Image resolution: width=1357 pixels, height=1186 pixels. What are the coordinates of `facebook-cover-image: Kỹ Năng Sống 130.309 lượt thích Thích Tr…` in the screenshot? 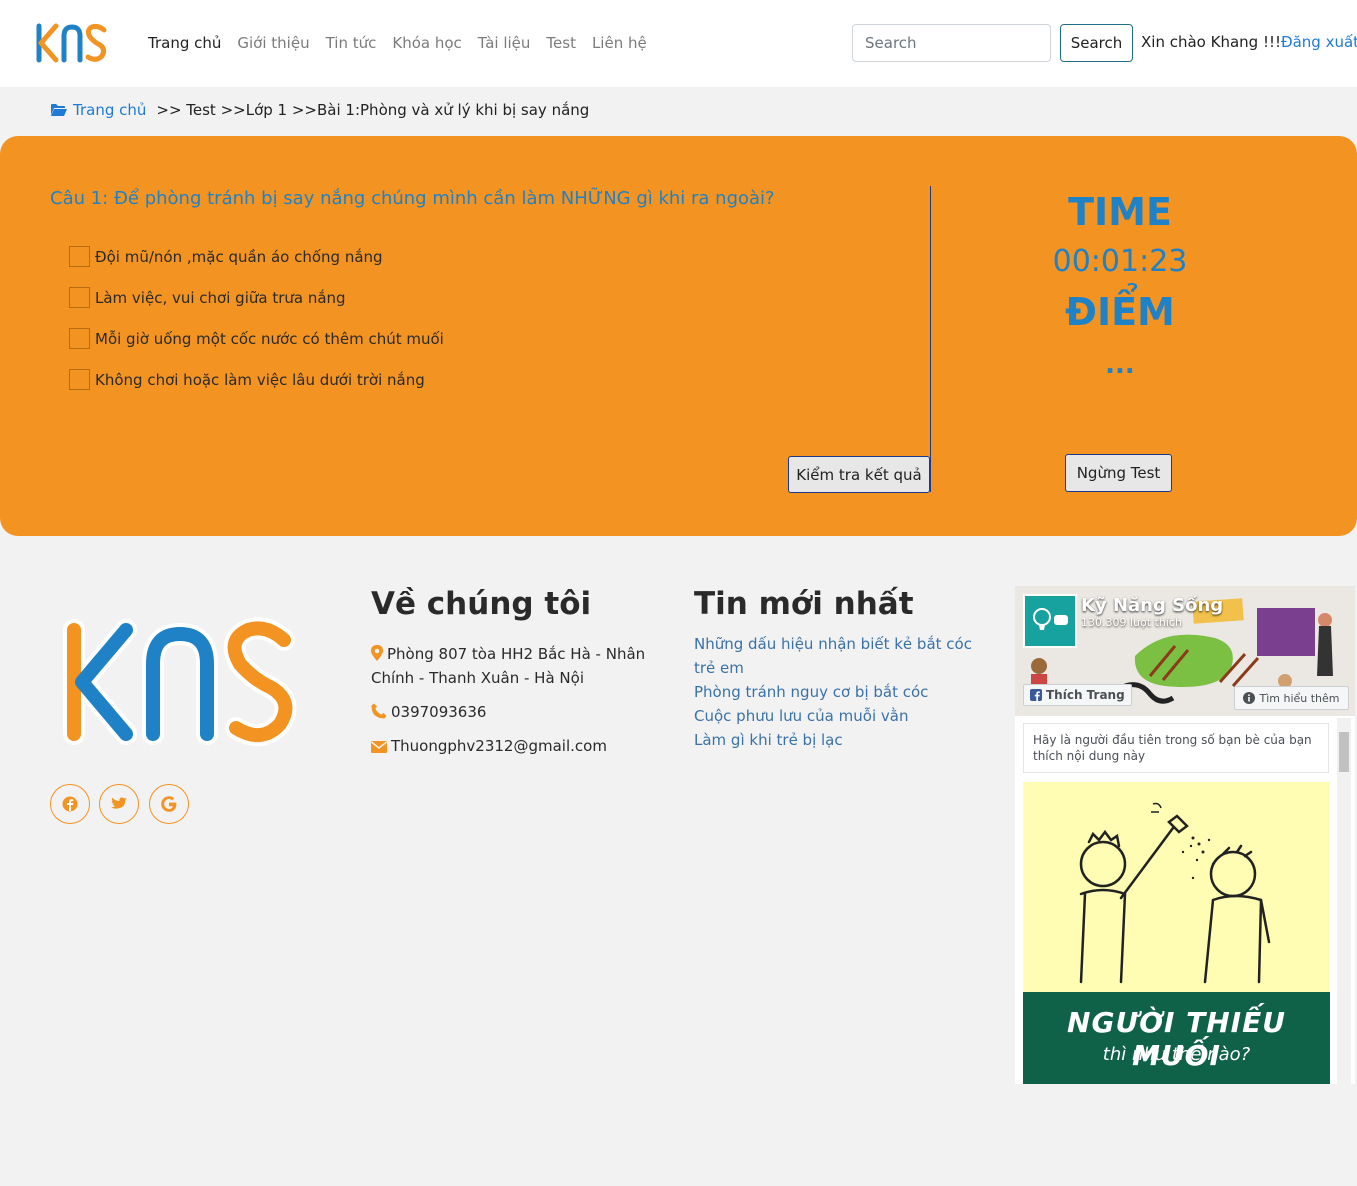 It's located at (1185, 651).